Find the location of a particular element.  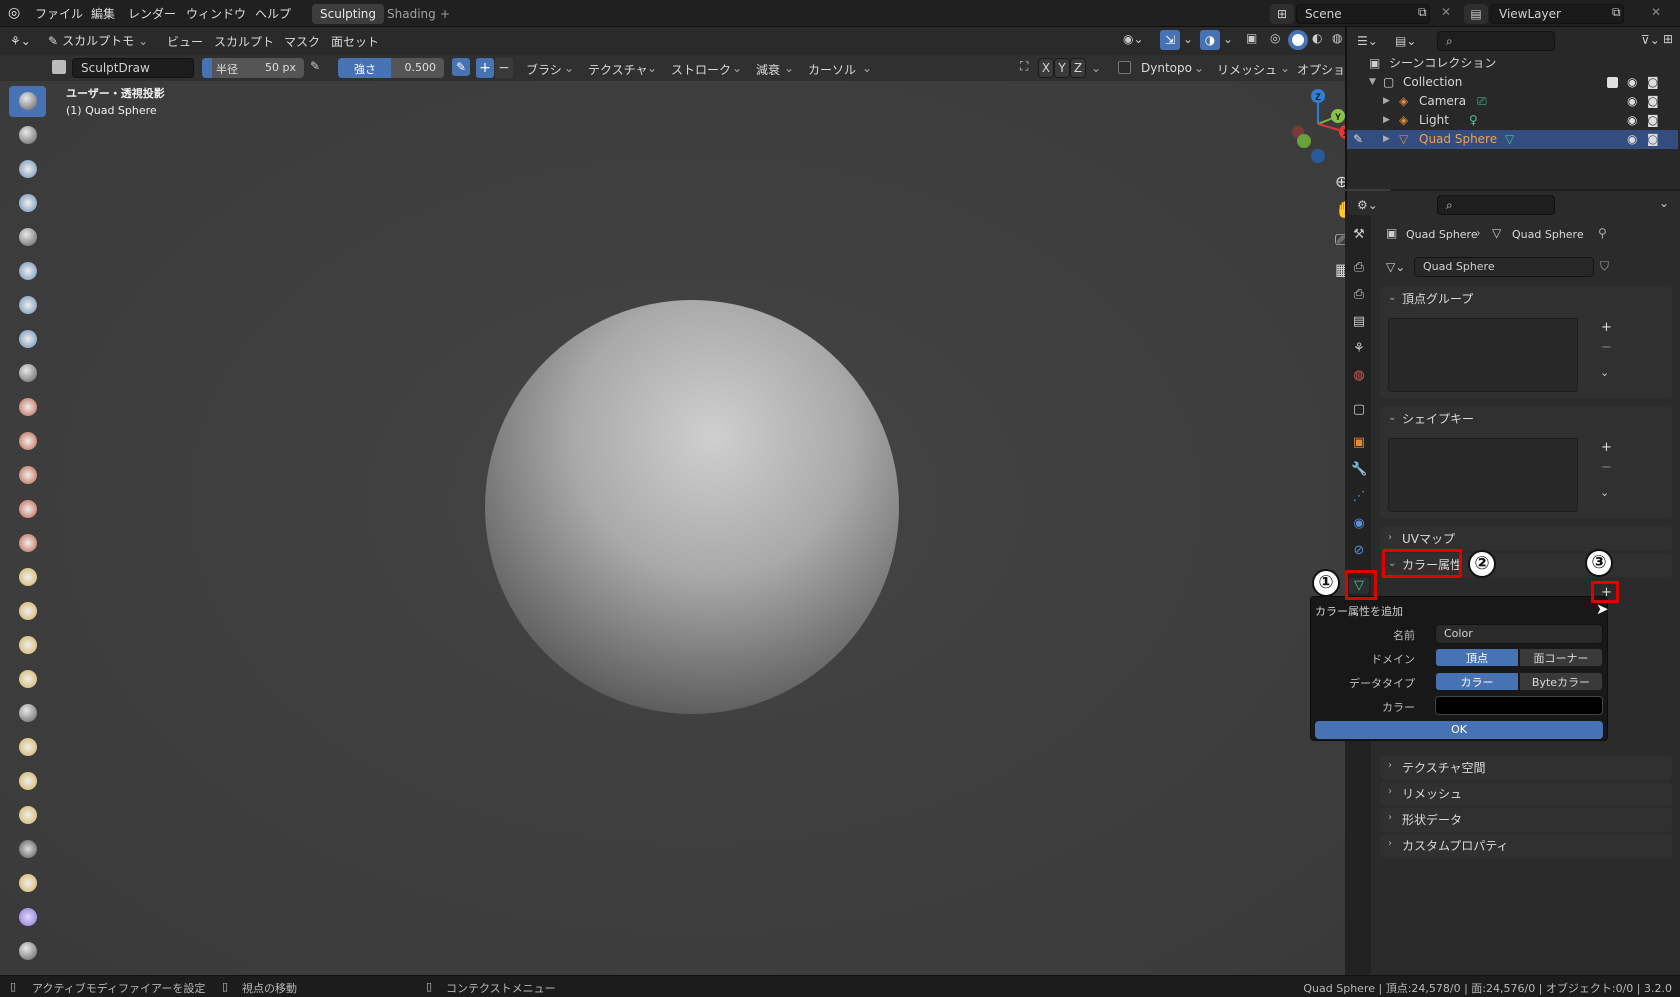

tab-sculpting: Sculpting is located at coordinates (348, 14).